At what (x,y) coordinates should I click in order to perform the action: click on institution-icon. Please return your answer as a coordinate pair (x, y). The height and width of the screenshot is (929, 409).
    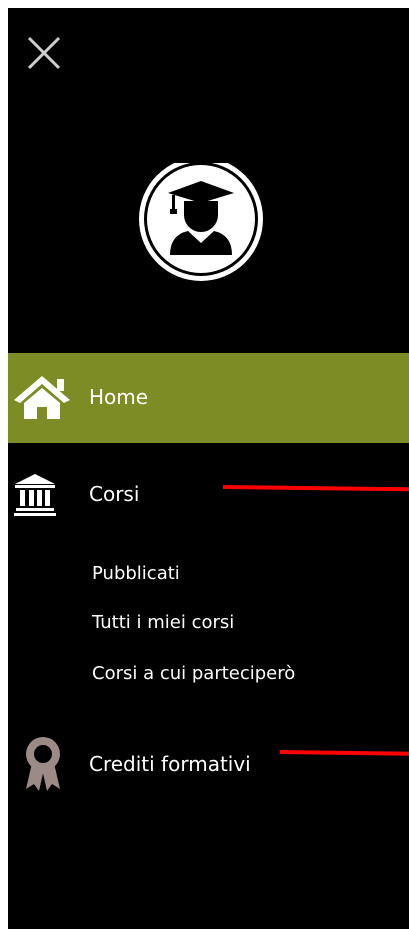
    Looking at the image, I should click on (35, 495).